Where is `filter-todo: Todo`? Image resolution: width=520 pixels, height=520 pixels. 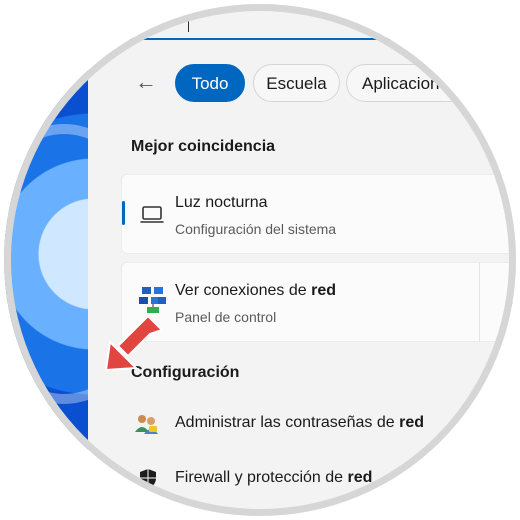 filter-todo: Todo is located at coordinates (210, 83).